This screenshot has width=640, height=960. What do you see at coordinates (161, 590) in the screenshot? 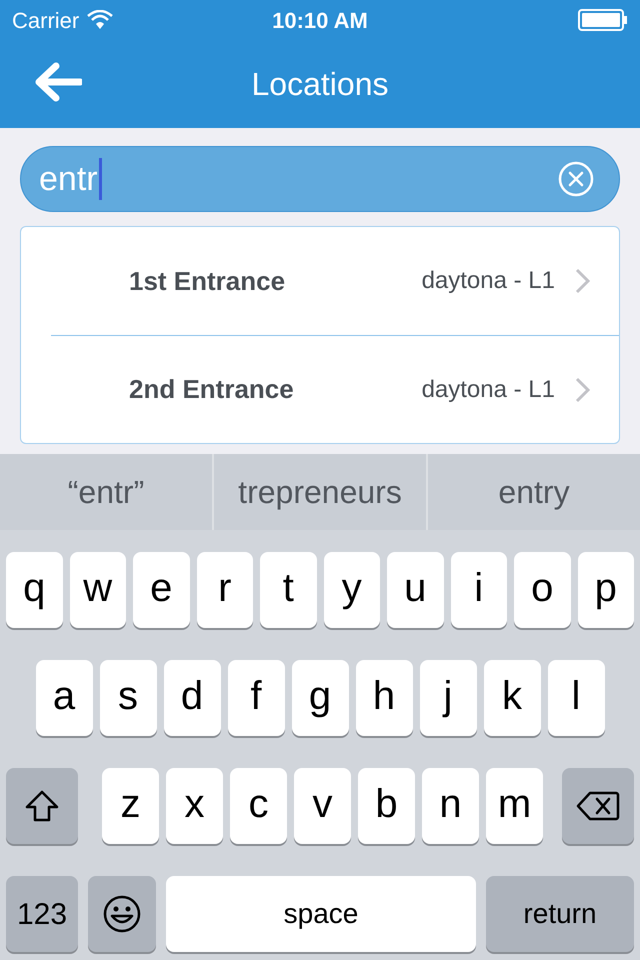
I see `key: e` at bounding box center [161, 590].